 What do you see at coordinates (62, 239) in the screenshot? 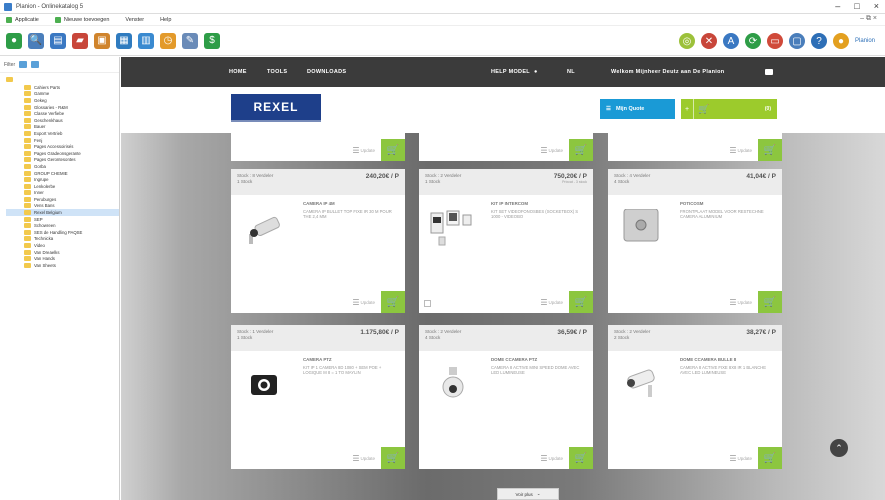
I see `tree-item: Technicka` at bounding box center [62, 239].